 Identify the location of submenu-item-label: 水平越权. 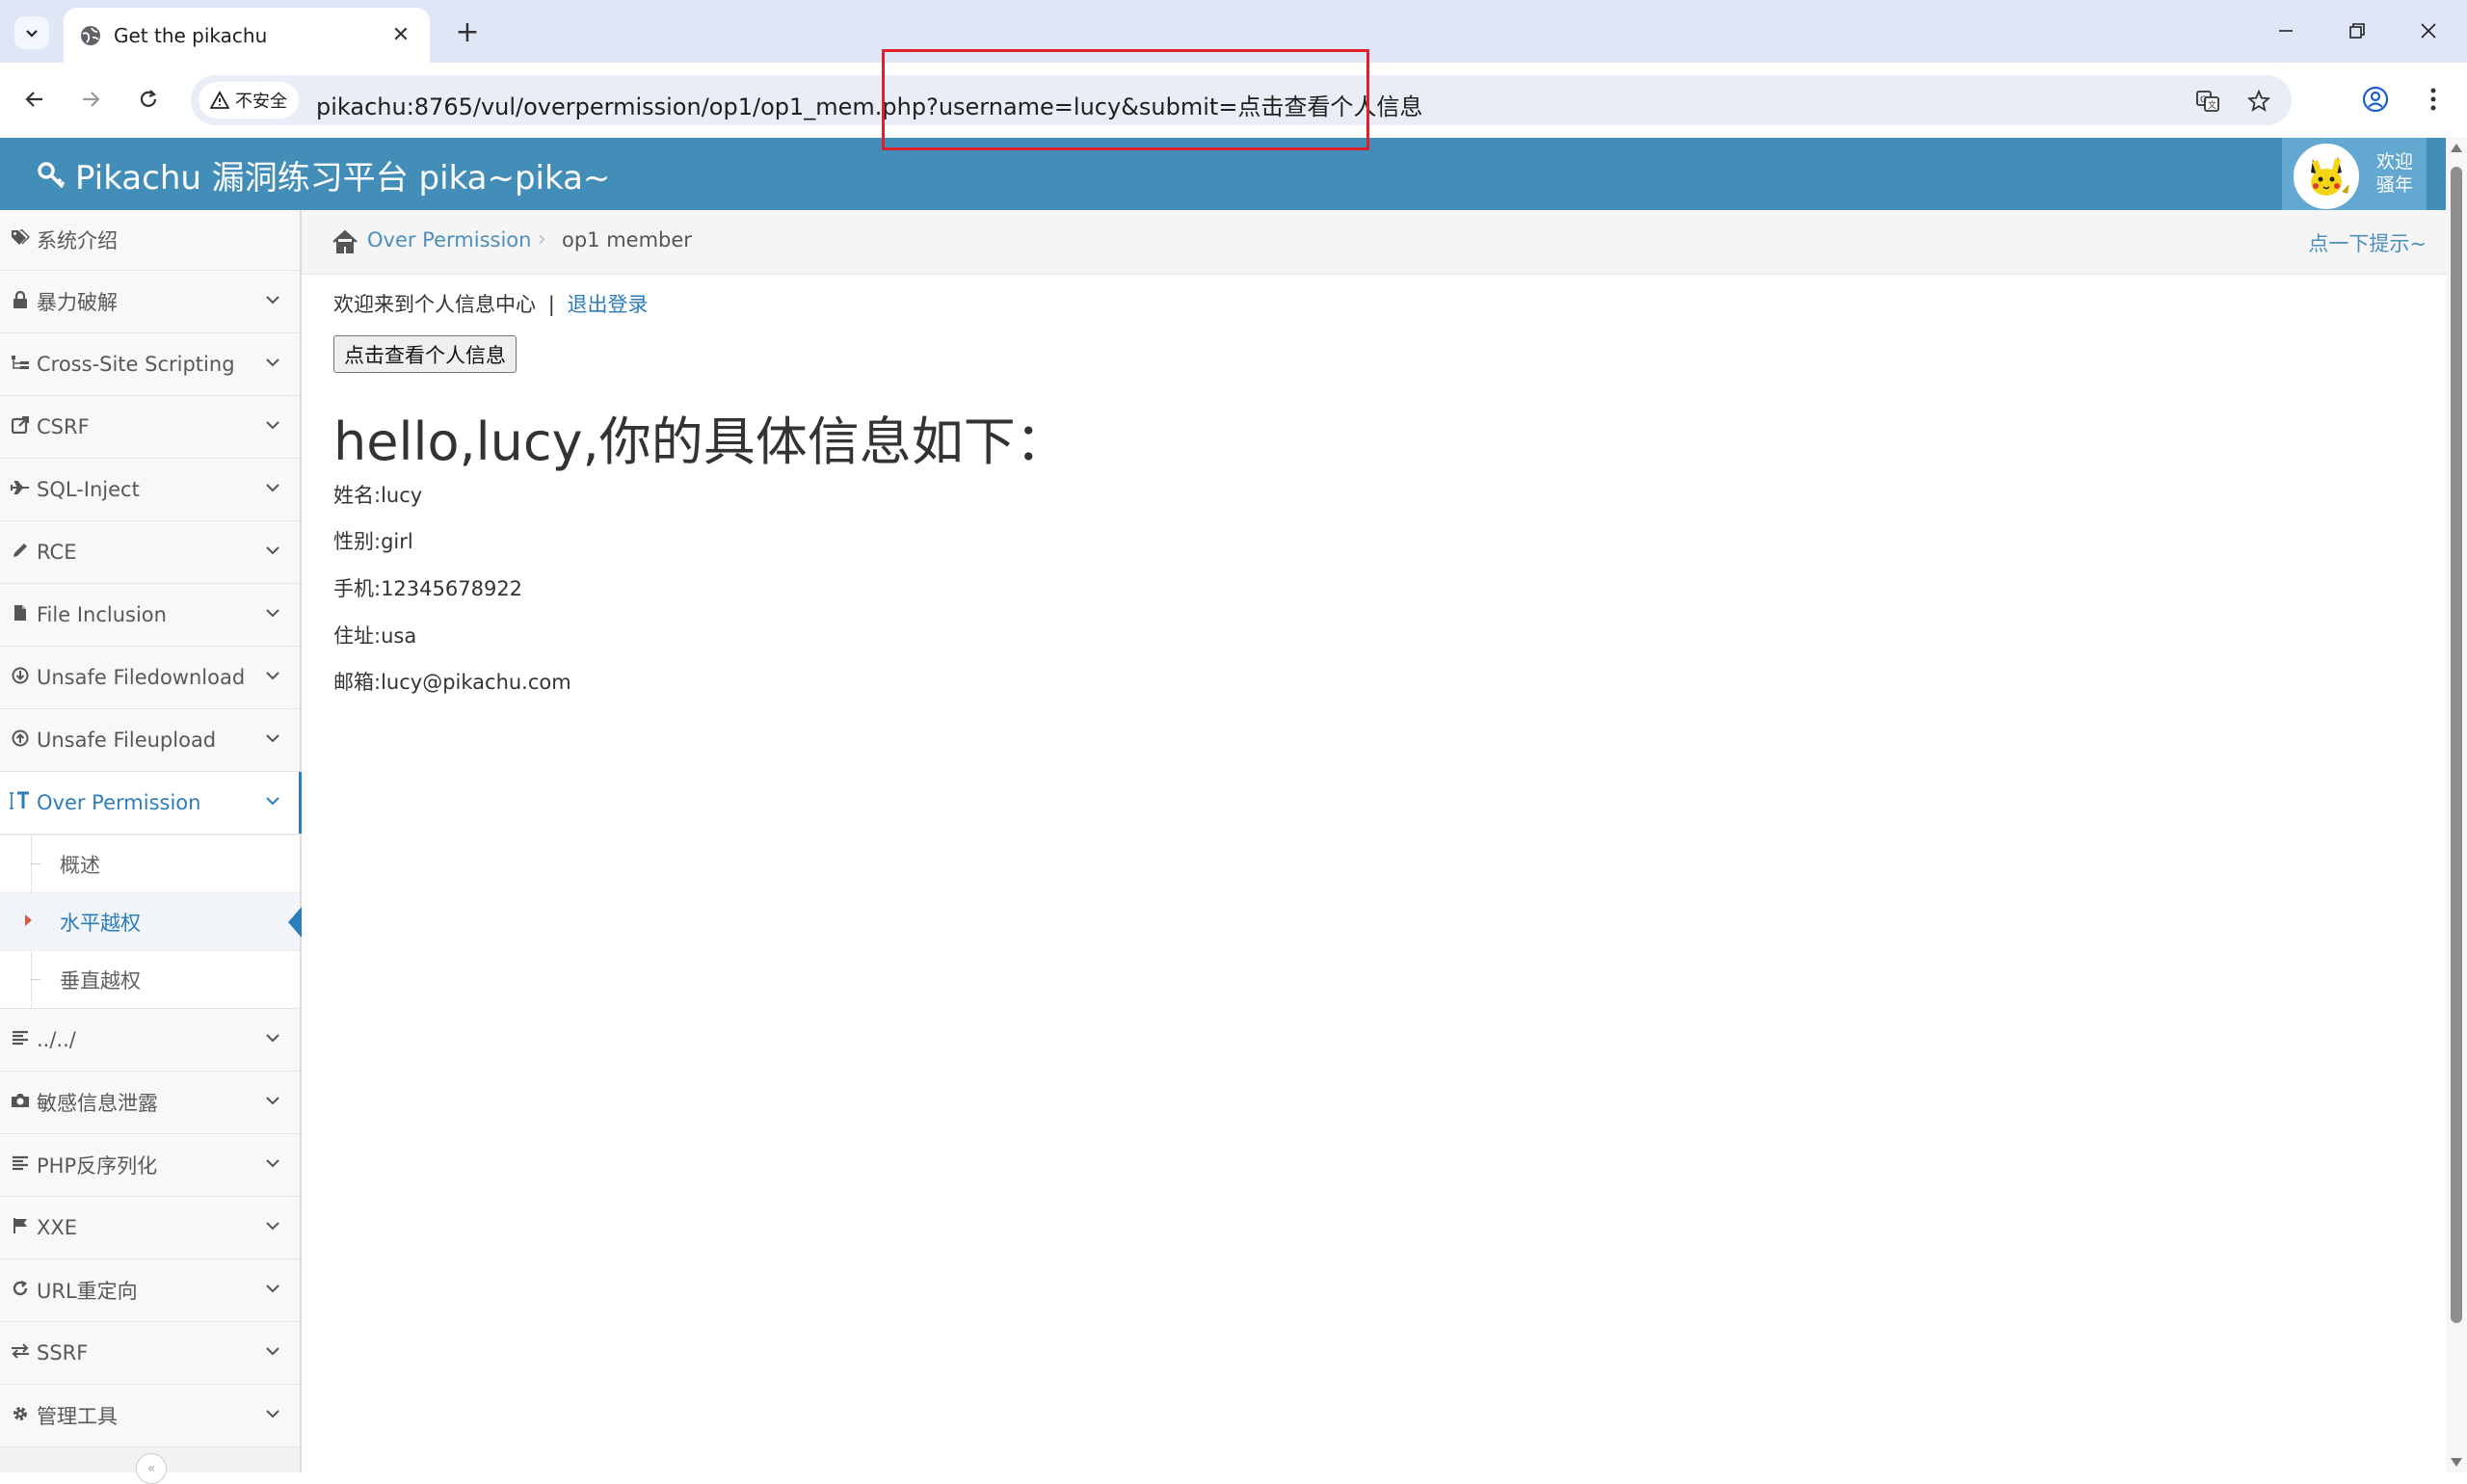
(100, 923).